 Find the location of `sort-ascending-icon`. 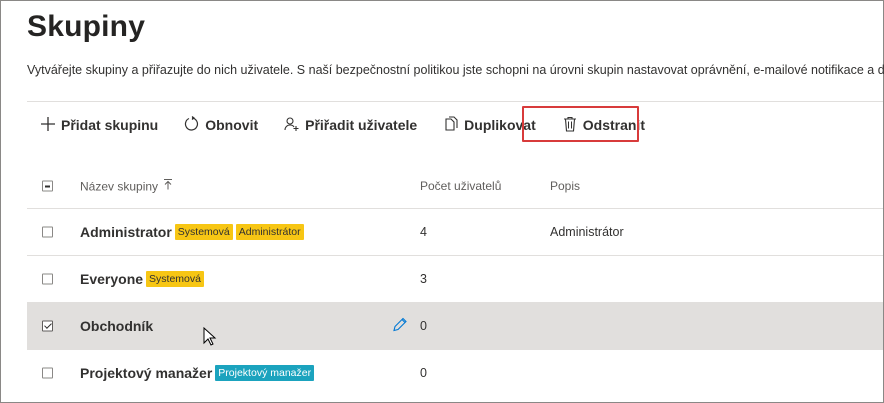

sort-ascending-icon is located at coordinates (168, 186).